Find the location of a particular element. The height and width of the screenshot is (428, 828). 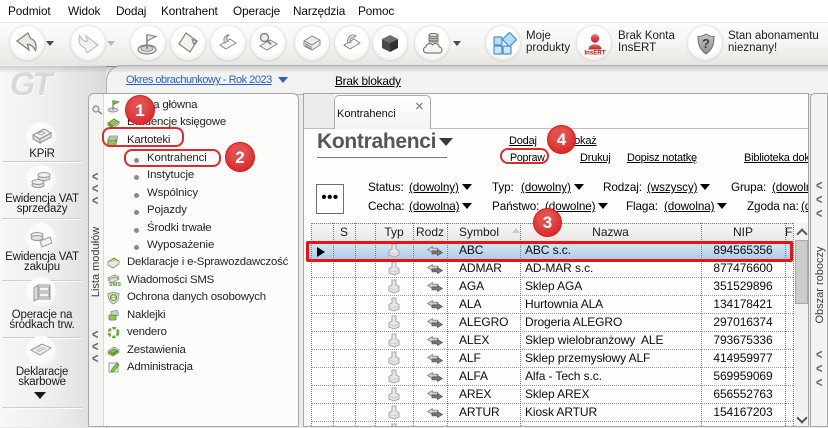

svg-text: InsERT is located at coordinates (595, 53).